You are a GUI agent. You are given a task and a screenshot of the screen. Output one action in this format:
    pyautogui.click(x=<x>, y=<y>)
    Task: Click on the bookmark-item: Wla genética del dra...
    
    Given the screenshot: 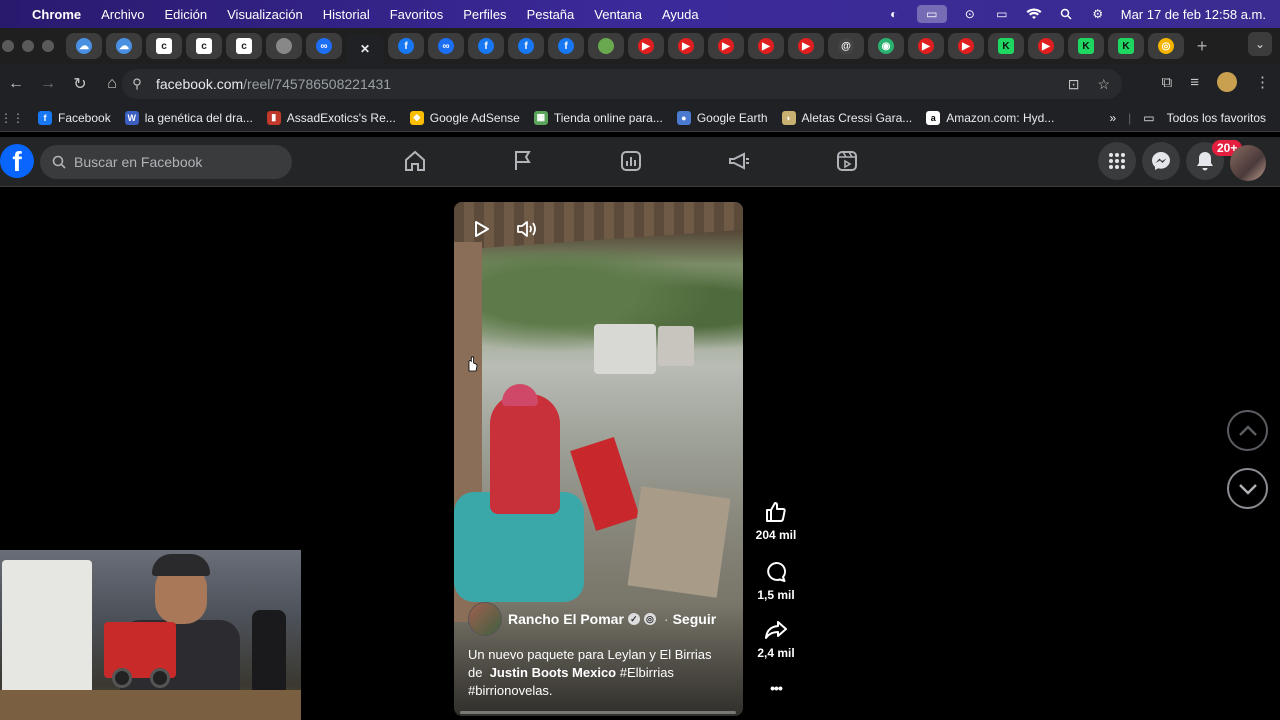 What is the action you would take?
    pyautogui.click(x=188, y=117)
    